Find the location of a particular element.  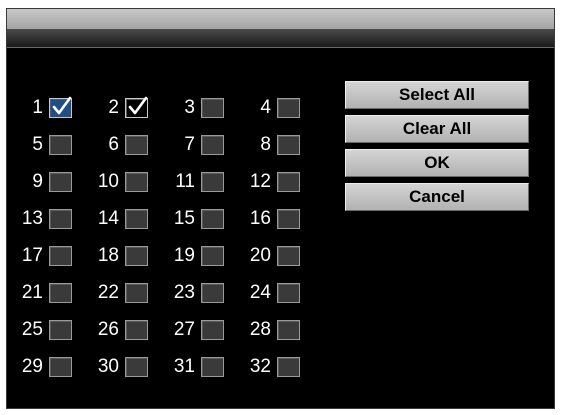

channel-item: 20 is located at coordinates (281, 255).